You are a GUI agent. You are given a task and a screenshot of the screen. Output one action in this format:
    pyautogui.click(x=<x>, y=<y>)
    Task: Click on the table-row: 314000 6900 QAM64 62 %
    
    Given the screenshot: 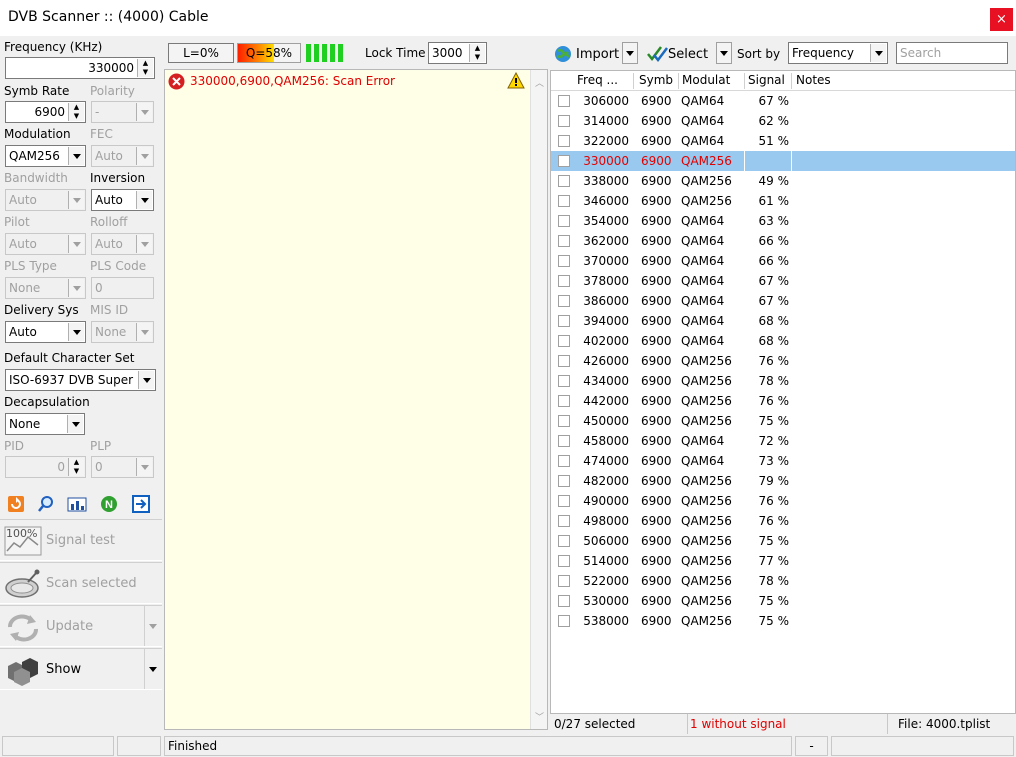 What is the action you would take?
    pyautogui.click(x=783, y=121)
    